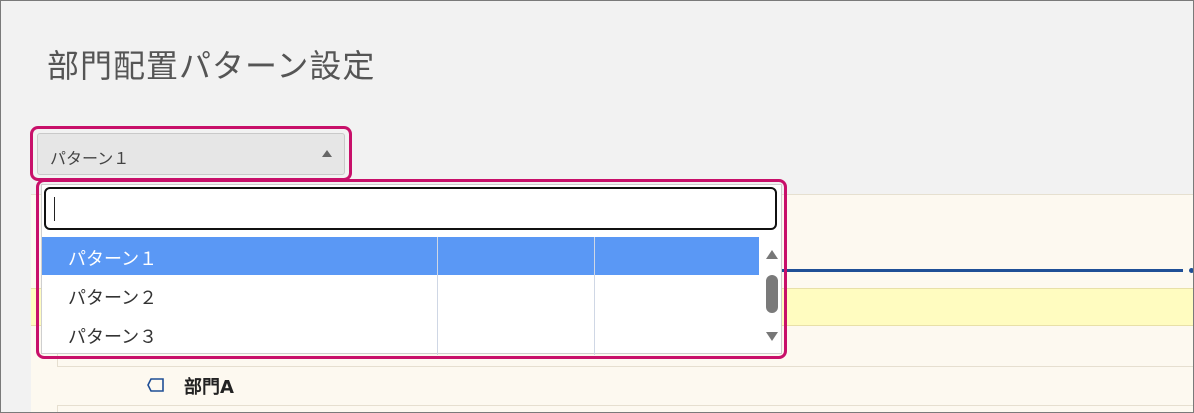 This screenshot has width=1194, height=413. What do you see at coordinates (209, 386) in the screenshot?
I see `department-label: 部門A` at bounding box center [209, 386].